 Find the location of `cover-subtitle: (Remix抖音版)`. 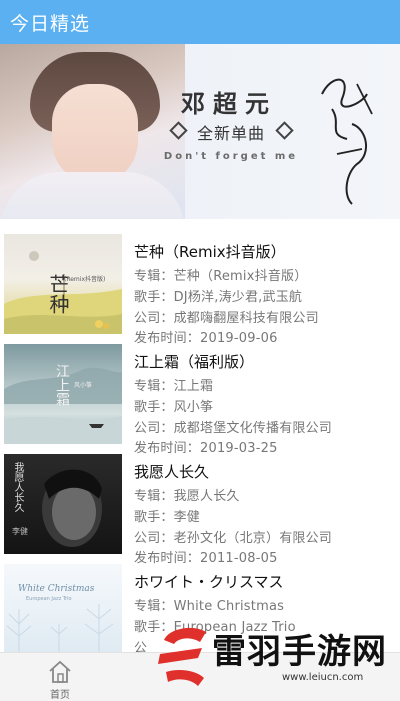

cover-subtitle: (Remix抖音版) is located at coordinates (85, 279).